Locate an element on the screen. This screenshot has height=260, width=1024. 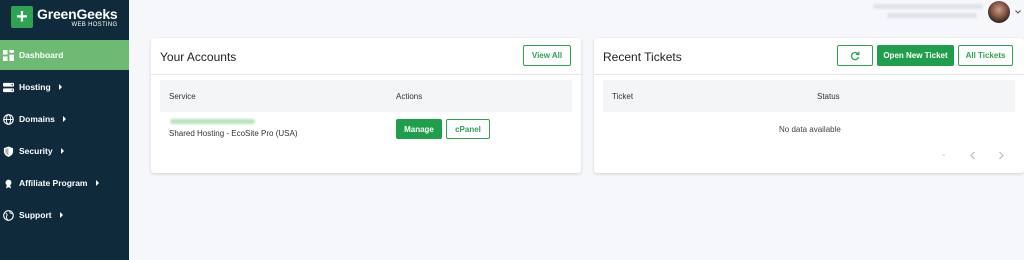
affiliate-icon is located at coordinates (8, 184).